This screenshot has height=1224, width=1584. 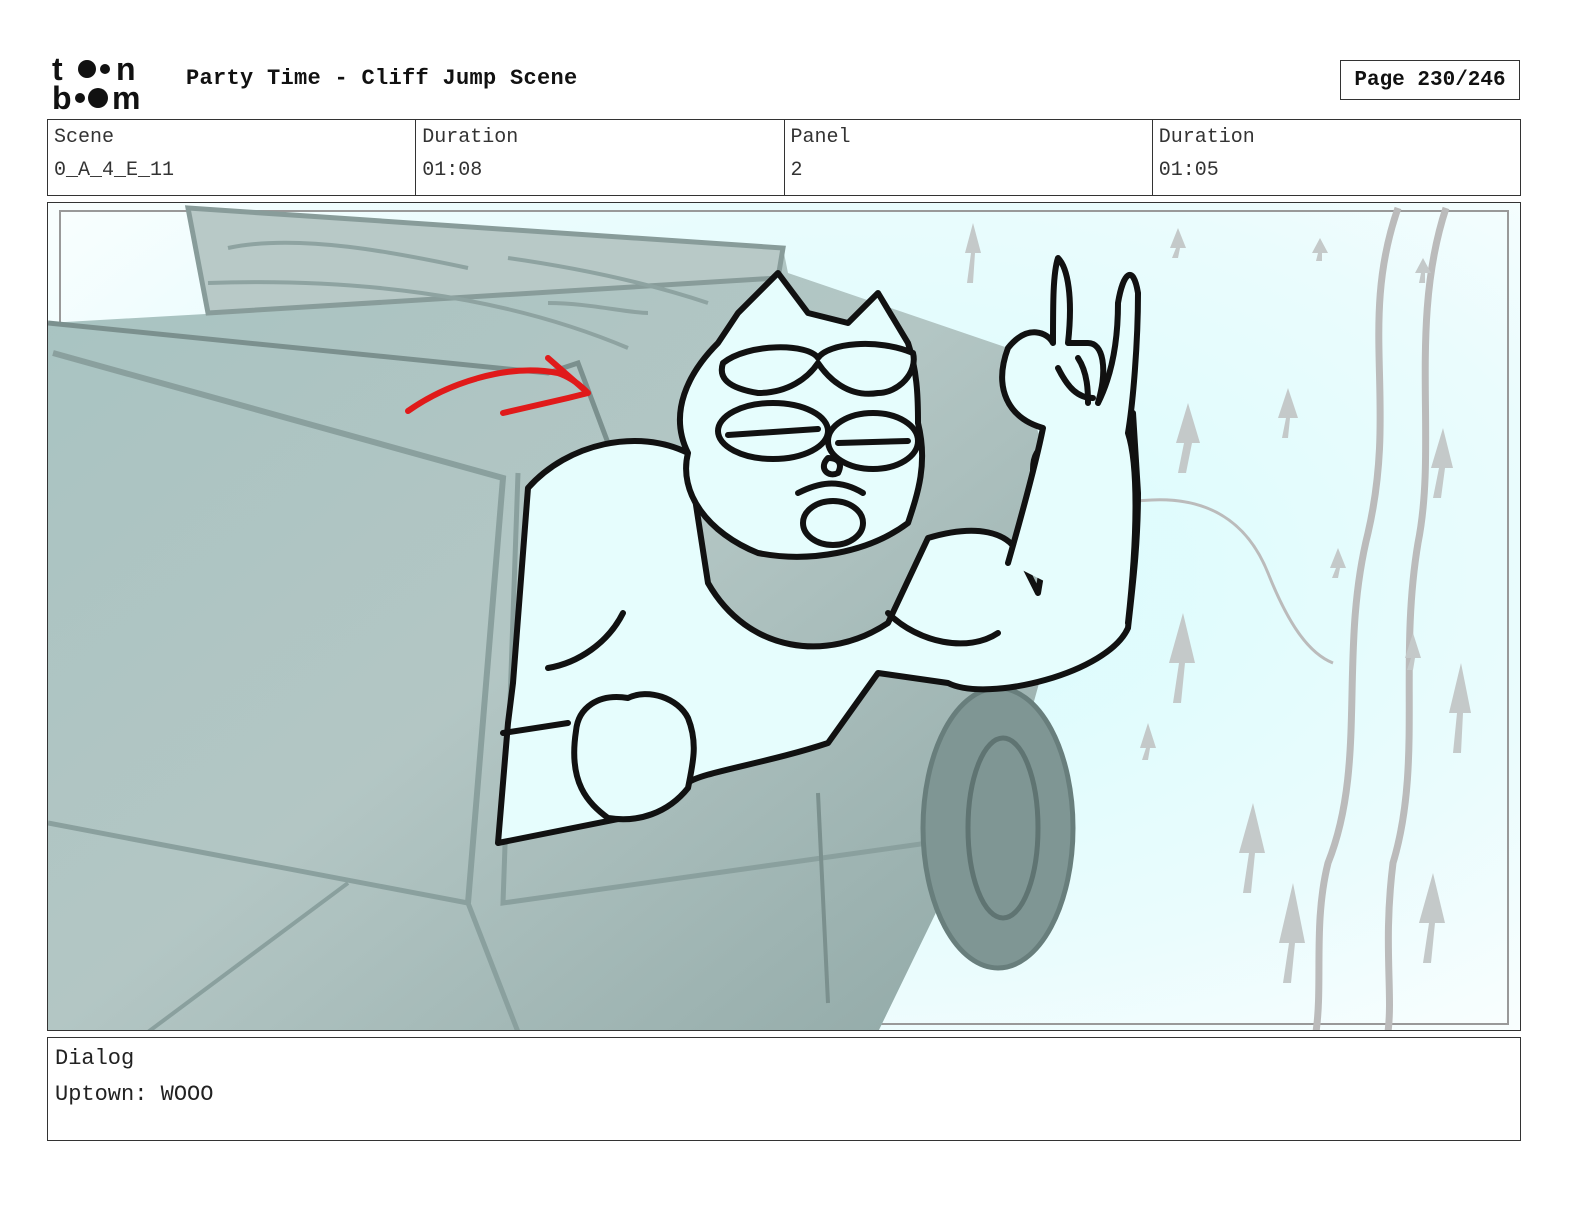 I want to click on panel-value: 2, so click(x=796, y=170).